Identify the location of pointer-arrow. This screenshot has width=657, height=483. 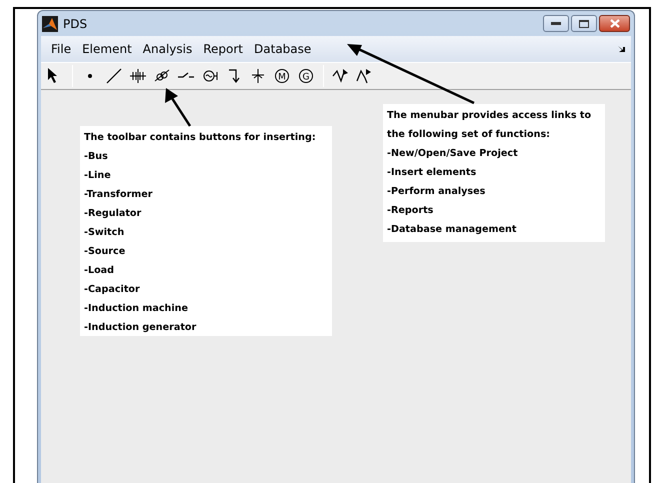
(178, 107).